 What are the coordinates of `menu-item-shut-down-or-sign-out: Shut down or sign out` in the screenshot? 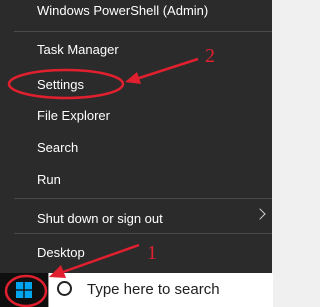 It's located at (100, 219).